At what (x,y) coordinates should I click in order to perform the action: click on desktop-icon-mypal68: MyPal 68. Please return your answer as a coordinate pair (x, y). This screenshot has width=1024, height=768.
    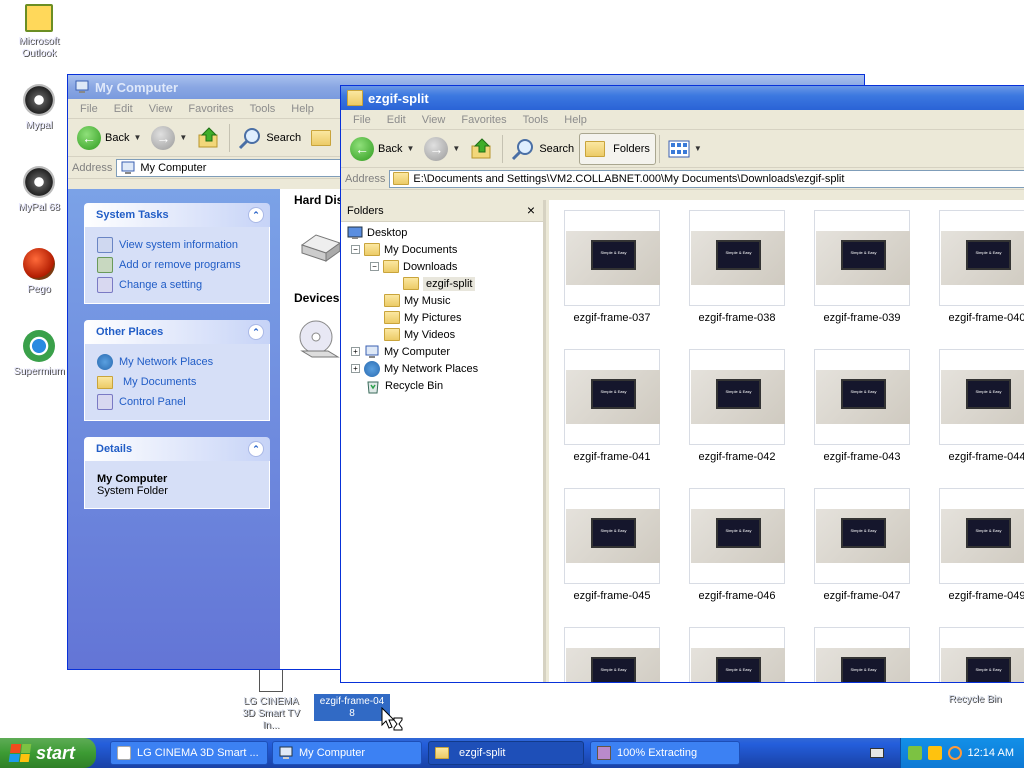
    Looking at the image, I should click on (39, 190).